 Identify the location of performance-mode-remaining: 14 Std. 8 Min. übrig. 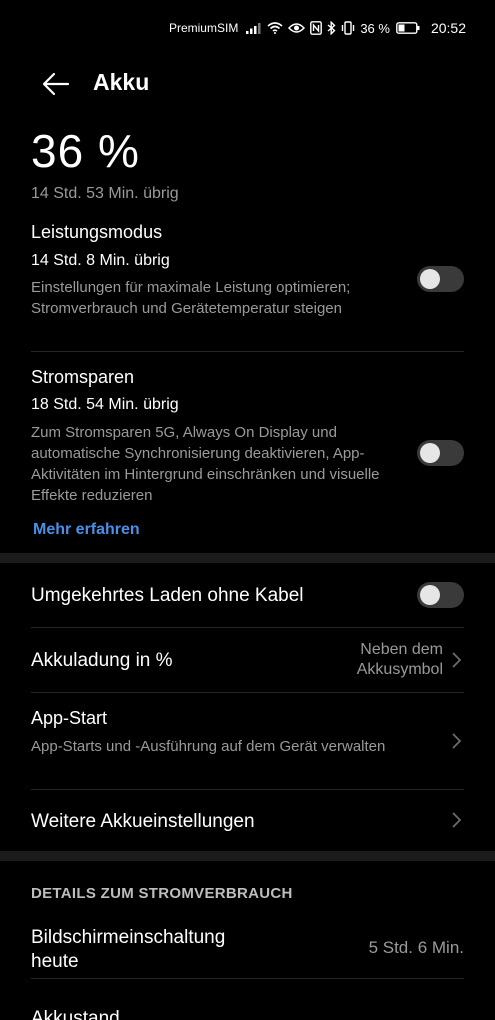
(100, 260).